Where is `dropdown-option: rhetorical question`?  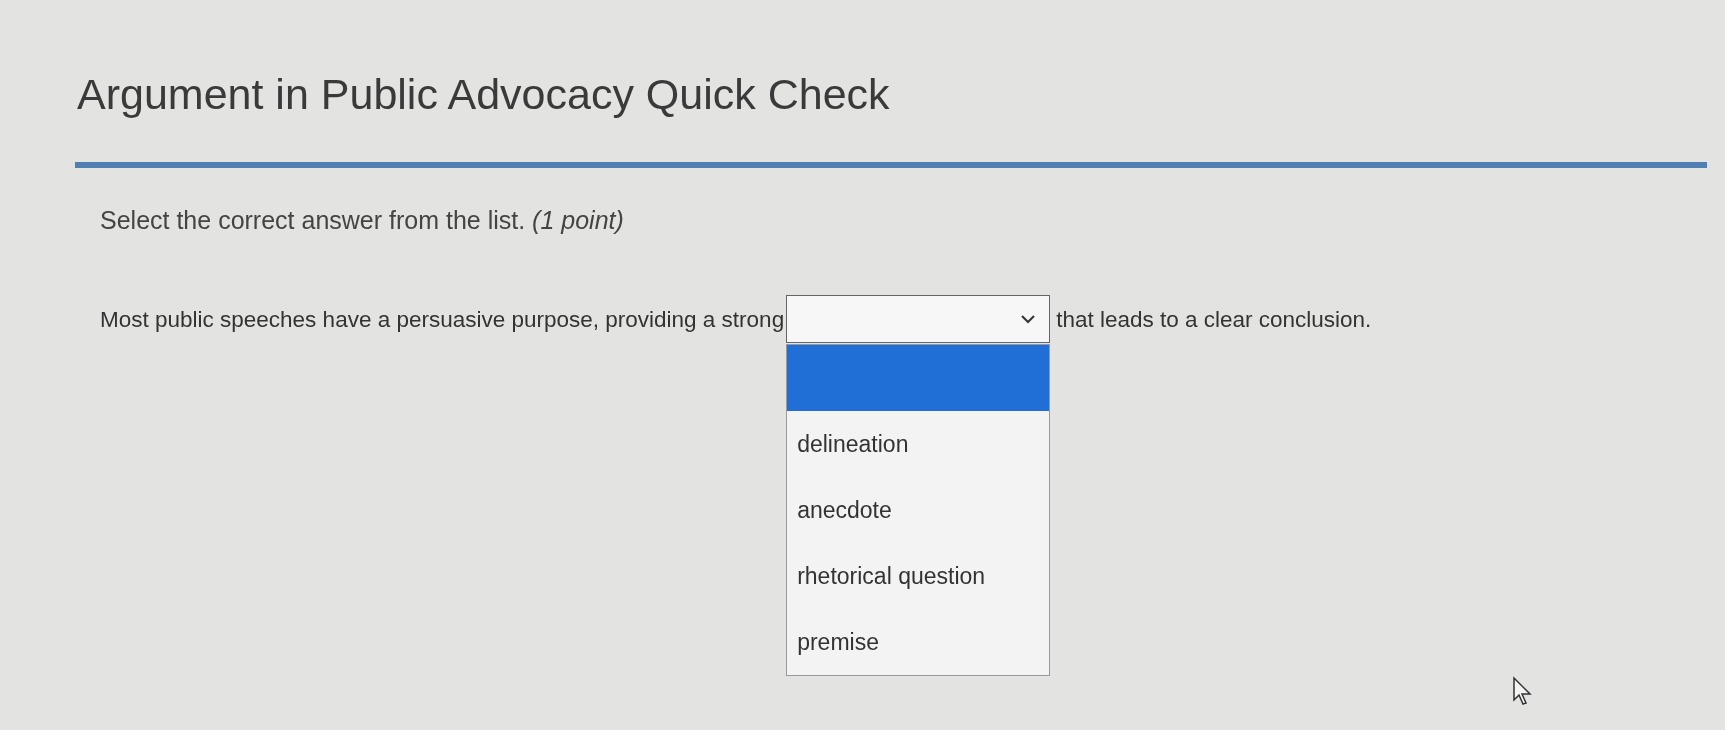
dropdown-option: rhetorical question is located at coordinates (918, 576).